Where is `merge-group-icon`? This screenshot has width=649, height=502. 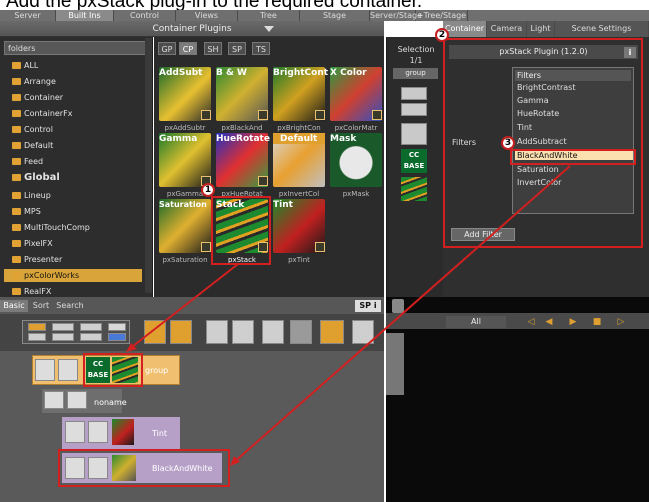
merge-group-icon is located at coordinates (332, 332).